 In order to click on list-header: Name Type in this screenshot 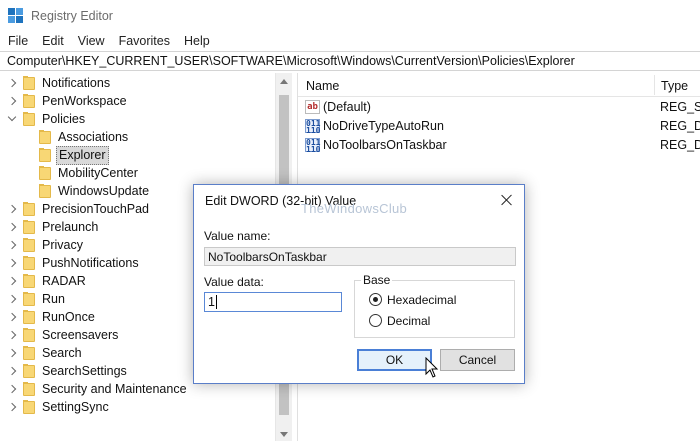, I will do `click(499, 85)`.